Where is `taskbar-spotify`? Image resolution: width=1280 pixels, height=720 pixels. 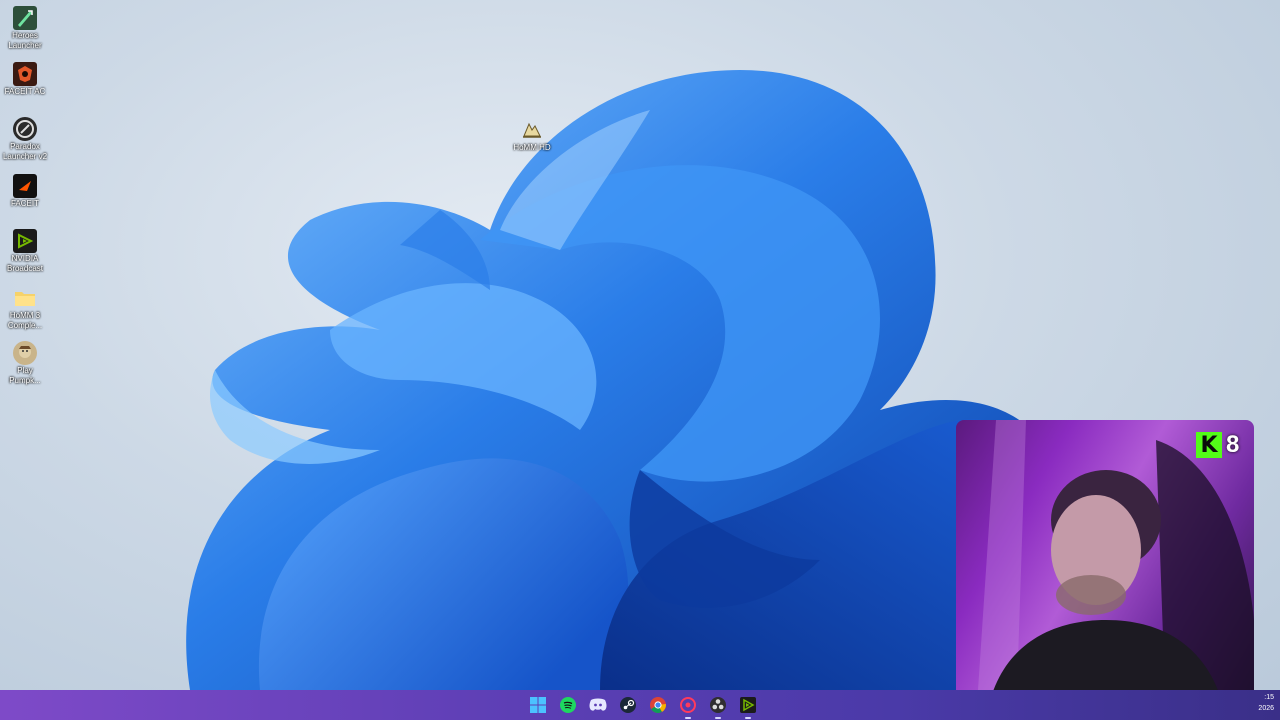
taskbar-spotify is located at coordinates (568, 705).